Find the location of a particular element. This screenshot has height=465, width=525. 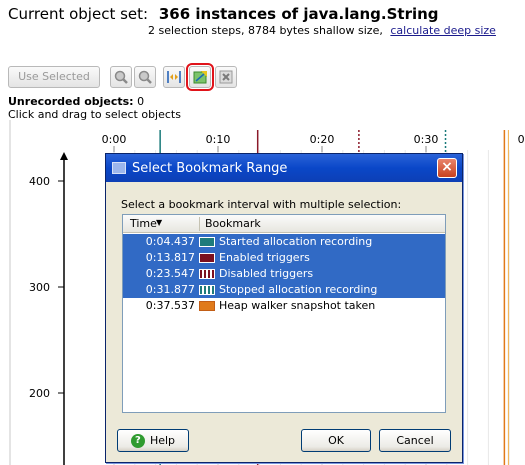

help-label: Help is located at coordinates (162, 440).